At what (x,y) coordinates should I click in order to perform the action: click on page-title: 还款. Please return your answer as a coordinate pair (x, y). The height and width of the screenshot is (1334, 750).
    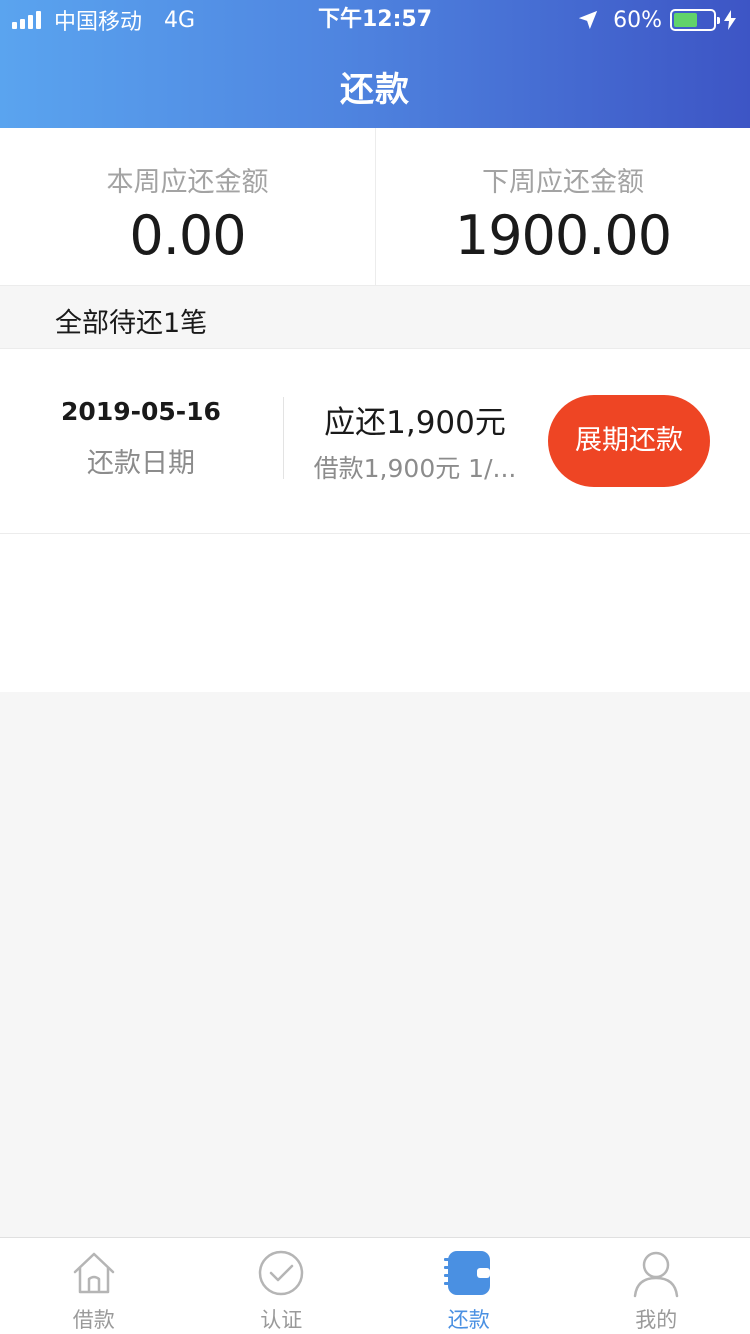
    Looking at the image, I should click on (375, 90).